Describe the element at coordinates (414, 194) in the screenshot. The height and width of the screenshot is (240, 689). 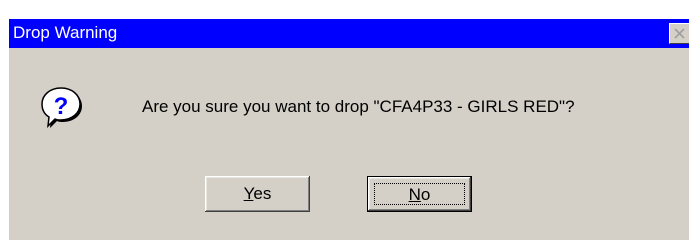
I see `no-accelerator: N` at that location.